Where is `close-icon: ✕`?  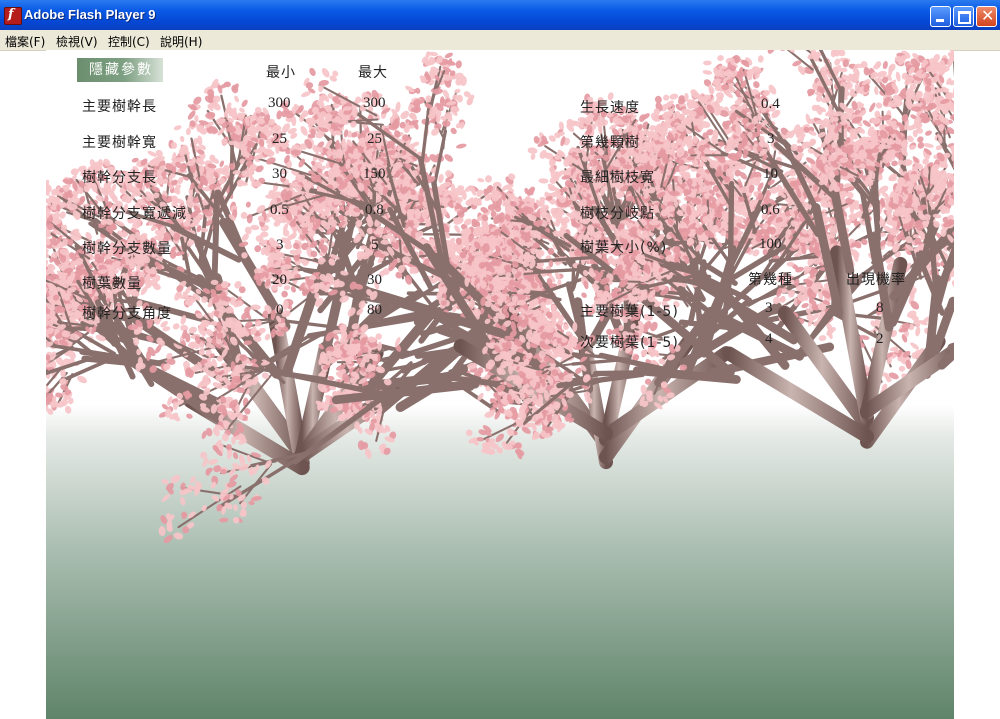 close-icon: ✕ is located at coordinates (988, 15).